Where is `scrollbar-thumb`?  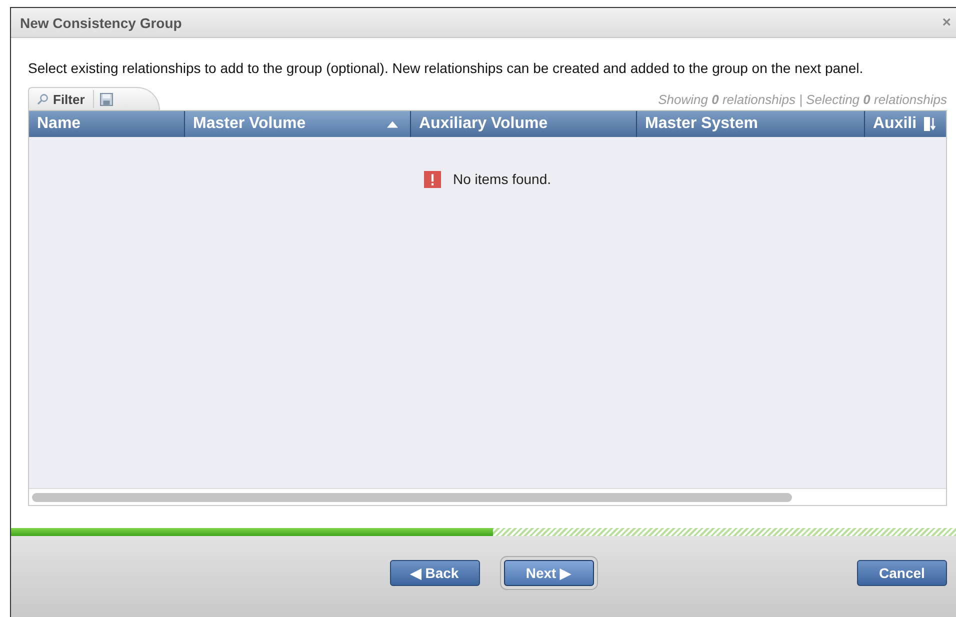 scrollbar-thumb is located at coordinates (412, 497).